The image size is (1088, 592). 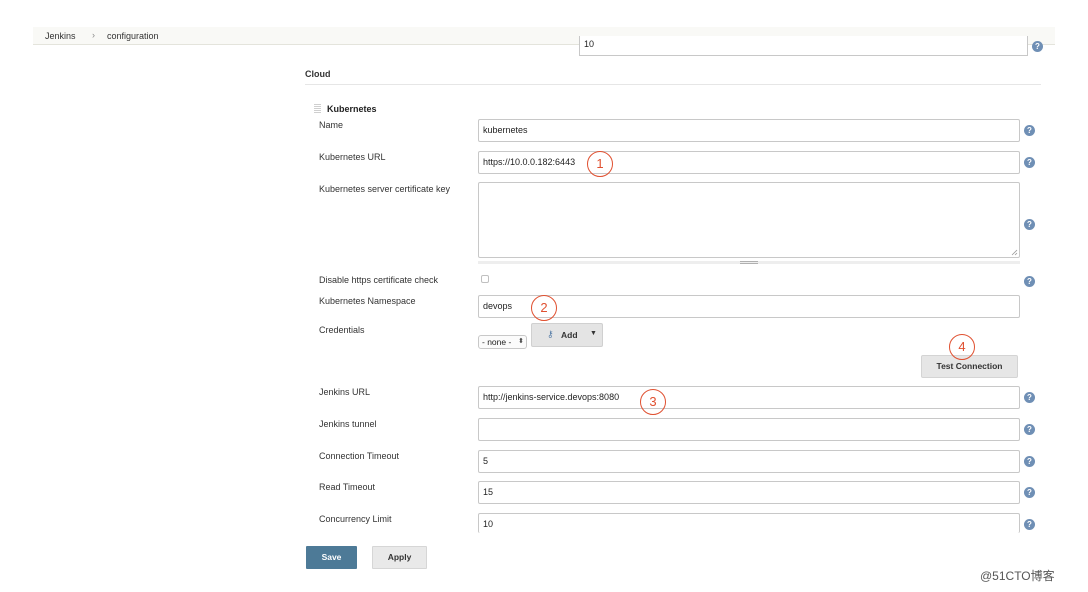 I want to click on annotation-marker-2: 2, so click(x=544, y=308).